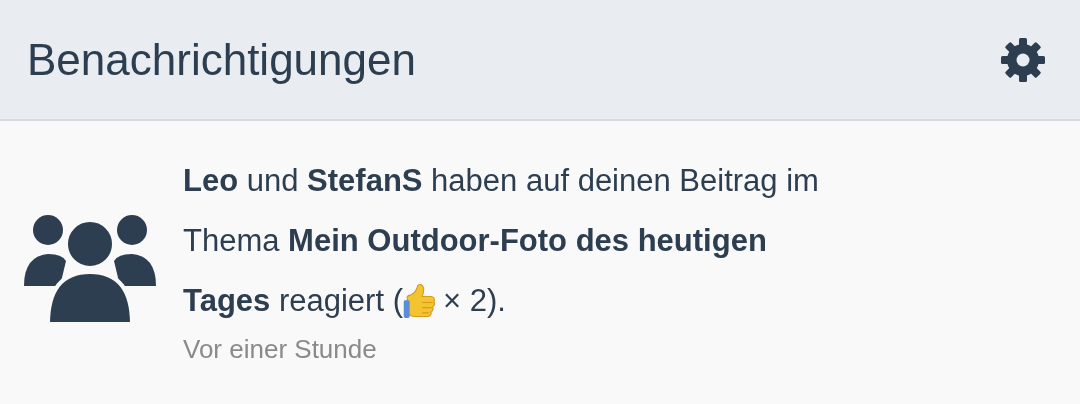  What do you see at coordinates (501, 181) in the screenshot?
I see `notification-text: Leo und StefanS haben auf deinen Beitrag im` at bounding box center [501, 181].